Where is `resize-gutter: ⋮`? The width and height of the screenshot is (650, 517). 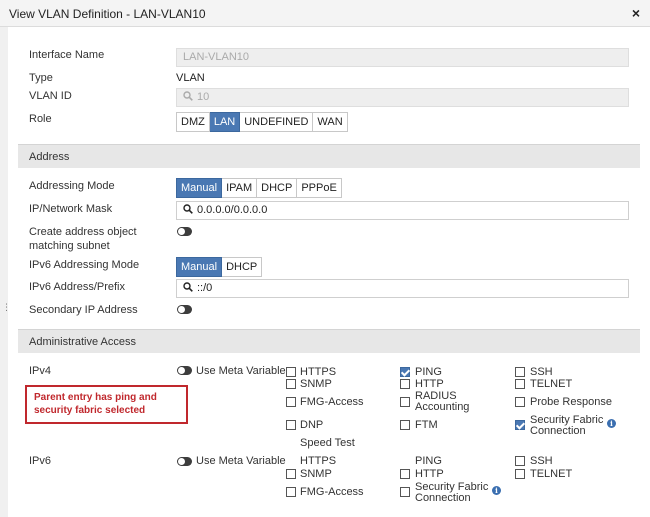 resize-gutter: ⋮ is located at coordinates (5, 272).